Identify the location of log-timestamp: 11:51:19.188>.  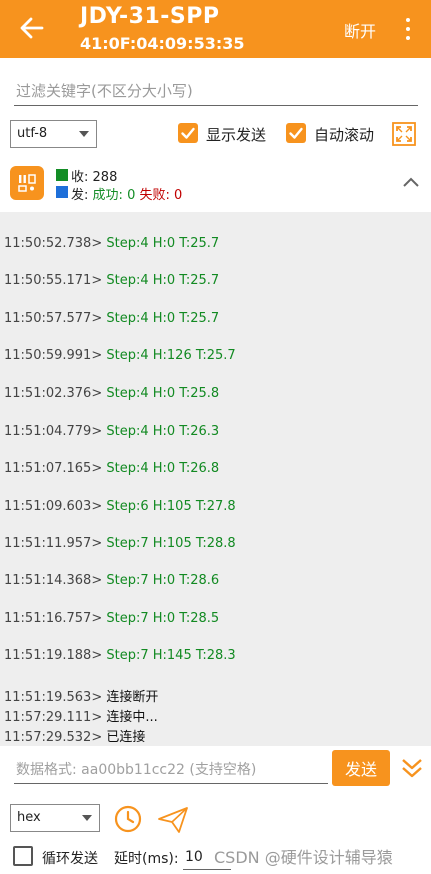
(55, 655).